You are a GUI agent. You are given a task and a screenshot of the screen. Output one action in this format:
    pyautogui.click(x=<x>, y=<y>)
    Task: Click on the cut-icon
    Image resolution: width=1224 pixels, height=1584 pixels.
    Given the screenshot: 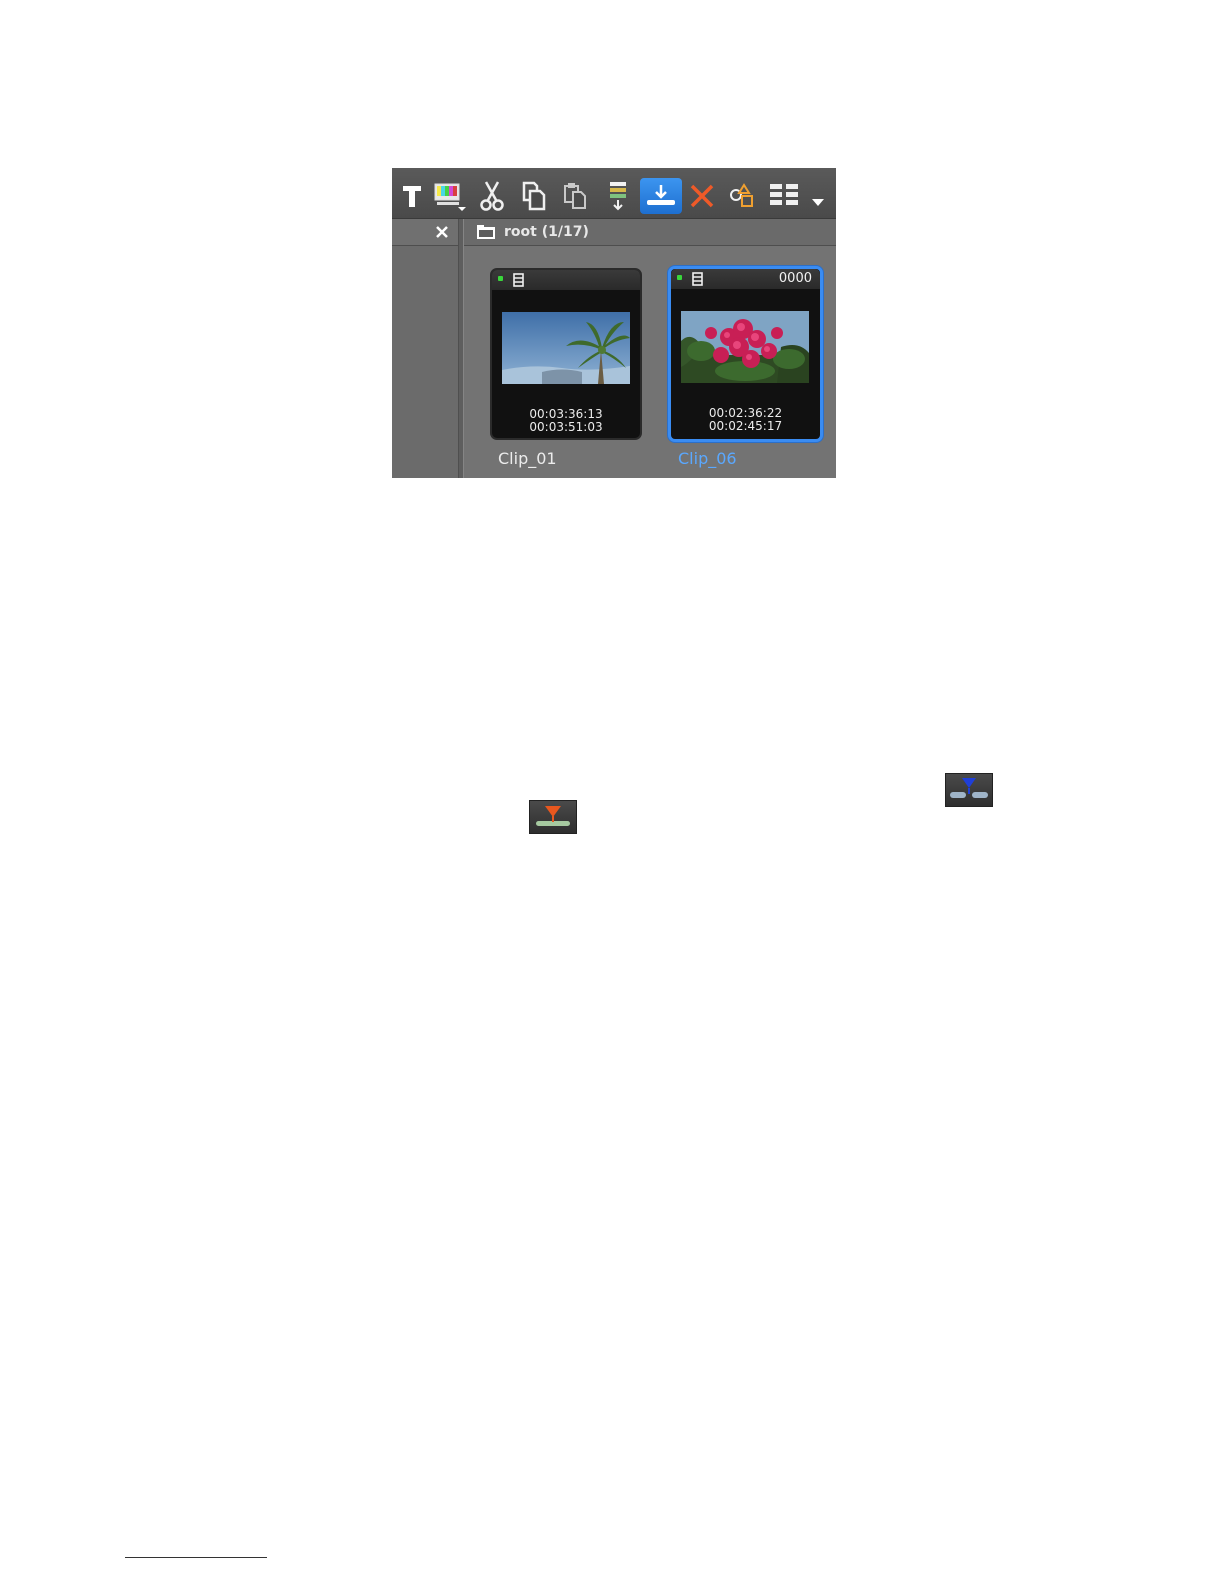 What is the action you would take?
    pyautogui.click(x=492, y=196)
    